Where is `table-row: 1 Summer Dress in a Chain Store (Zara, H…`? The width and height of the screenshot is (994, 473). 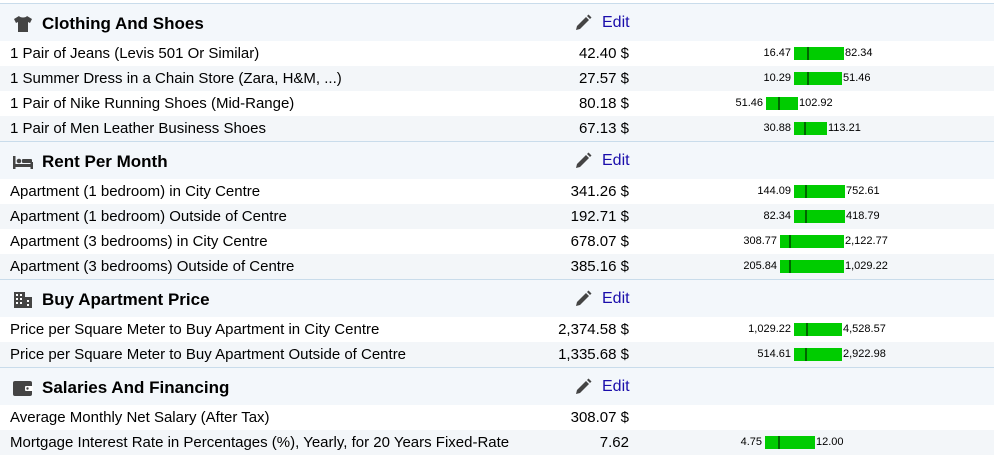 table-row: 1 Summer Dress in a Chain Store (Zara, H… is located at coordinates (497, 78).